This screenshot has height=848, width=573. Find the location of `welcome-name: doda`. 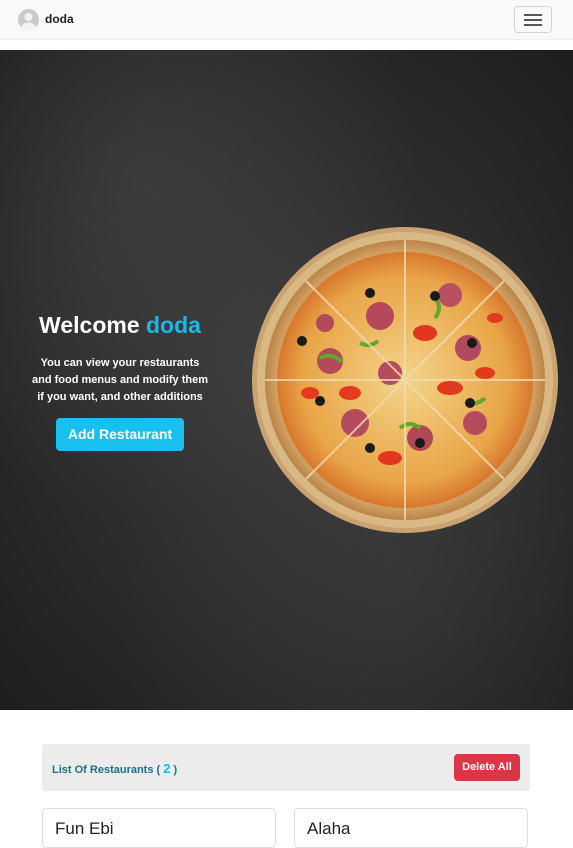

welcome-name: doda is located at coordinates (173, 325).